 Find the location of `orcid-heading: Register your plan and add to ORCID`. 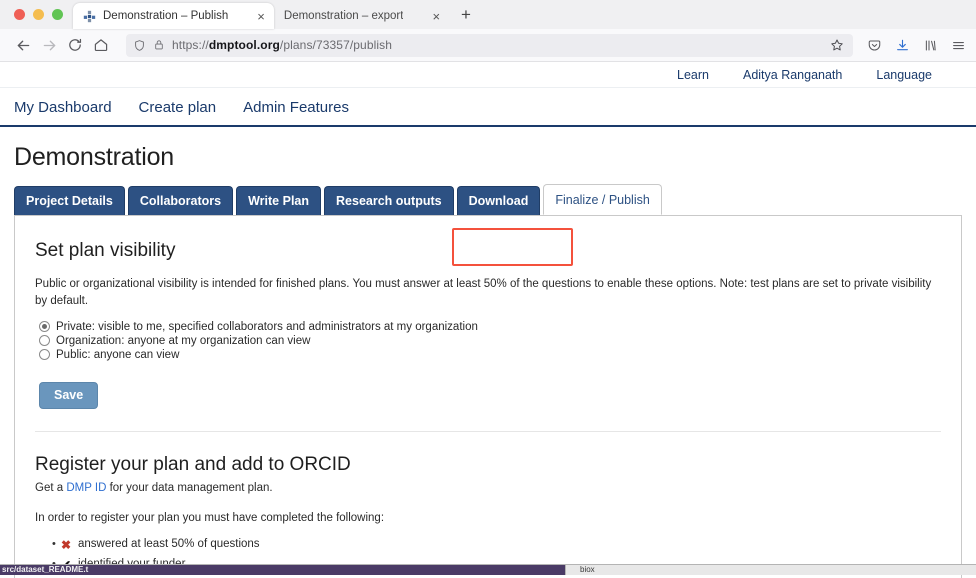

orcid-heading: Register your plan and add to ORCID is located at coordinates (193, 464).